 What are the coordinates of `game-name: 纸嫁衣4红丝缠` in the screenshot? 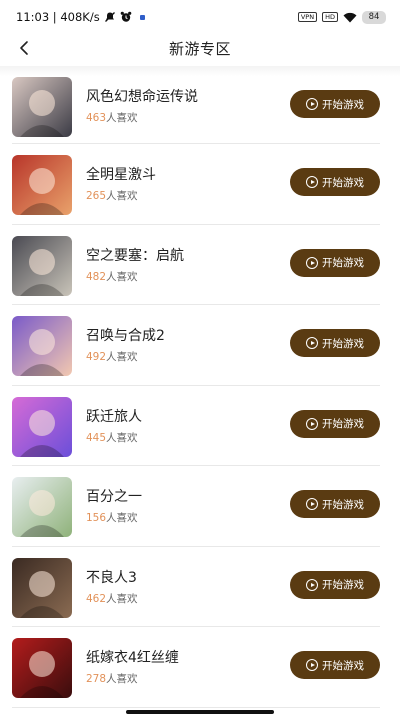 It's located at (132, 658).